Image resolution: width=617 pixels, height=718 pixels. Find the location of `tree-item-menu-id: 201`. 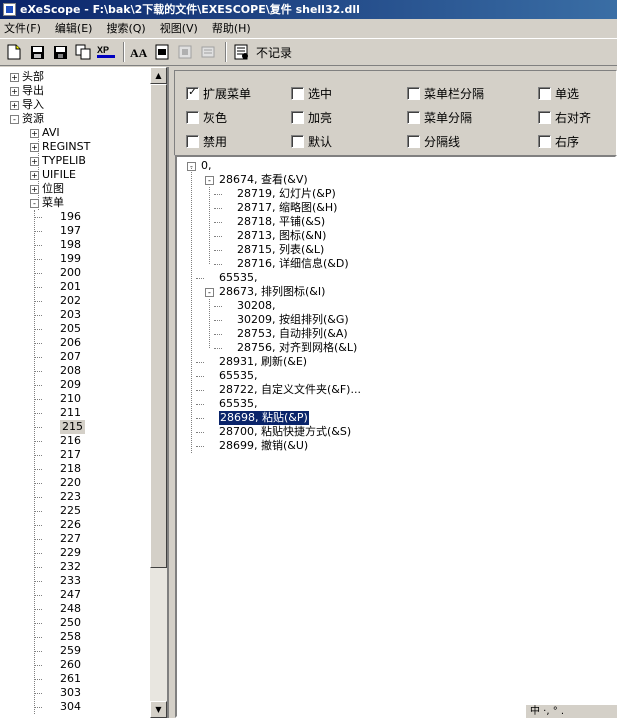

tree-item-menu-id: 201 is located at coordinates (75, 287).